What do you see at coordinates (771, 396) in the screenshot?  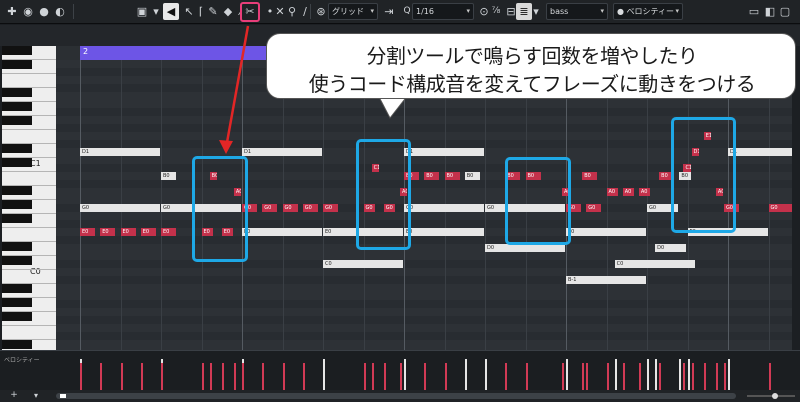 I see `zoom-slider` at bounding box center [771, 396].